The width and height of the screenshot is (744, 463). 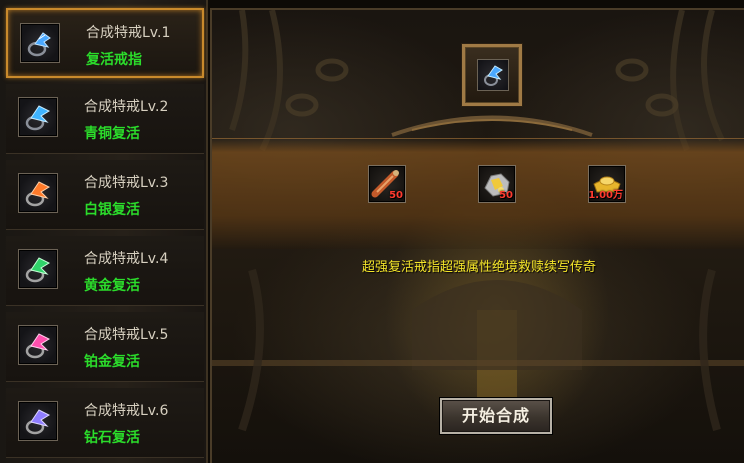 I want to click on result-frame, so click(x=492, y=75).